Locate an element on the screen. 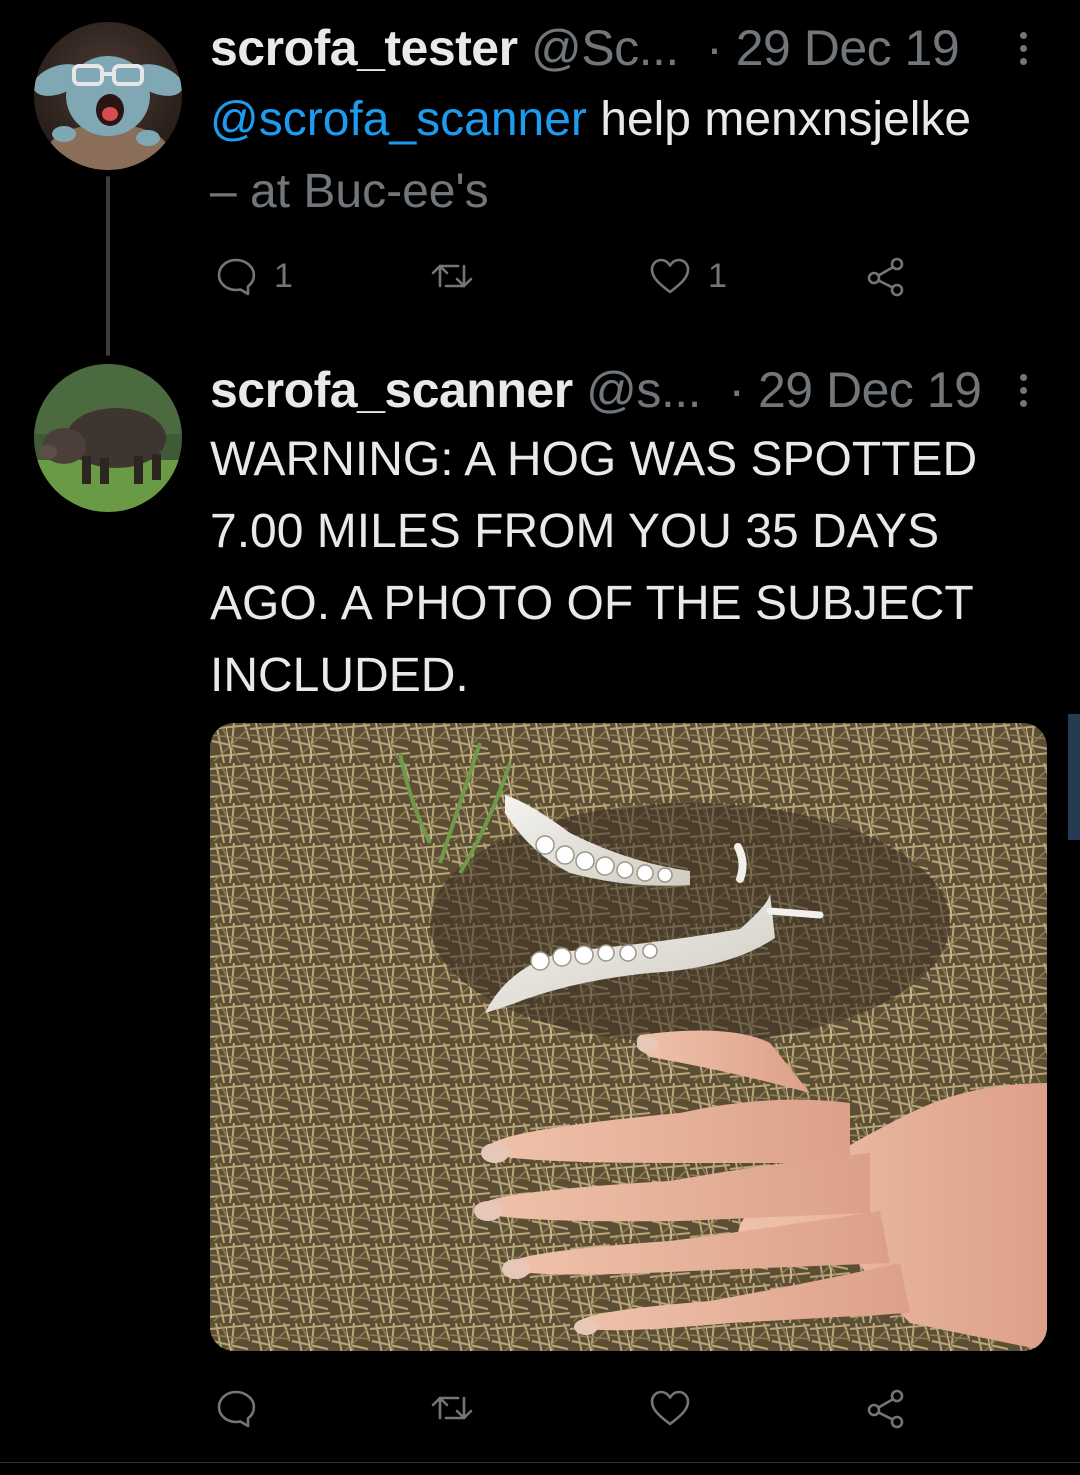 This screenshot has width=1080, height=1475. scrollbar is located at coordinates (1074, 777).